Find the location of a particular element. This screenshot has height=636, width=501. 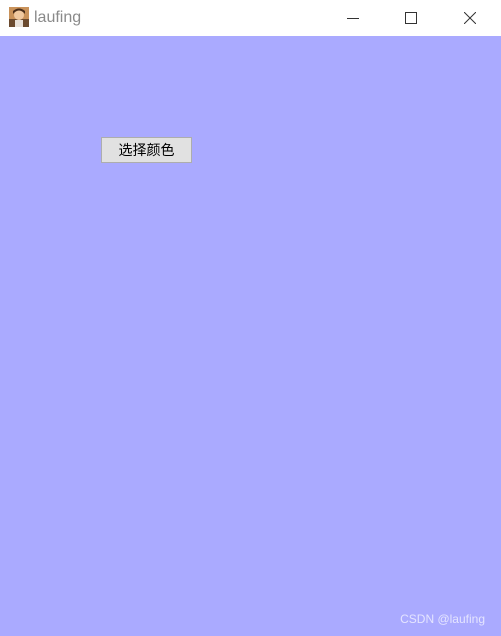

minimize-button is located at coordinates (353, 18).